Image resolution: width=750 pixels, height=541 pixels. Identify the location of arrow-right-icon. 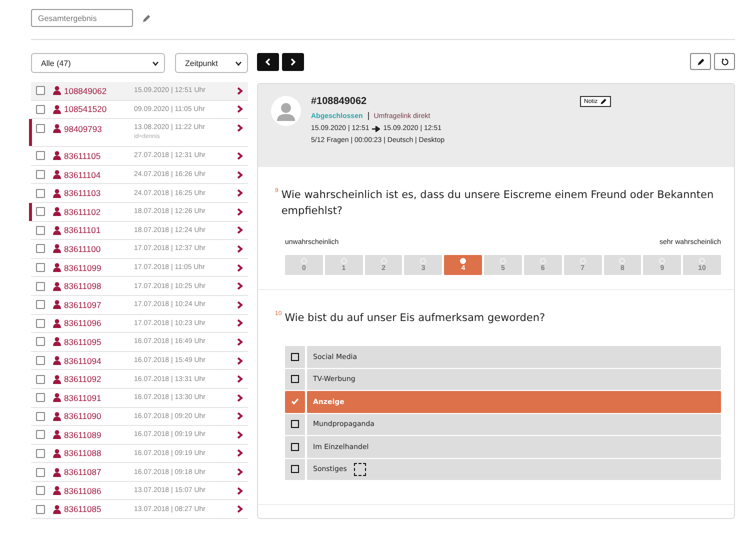
(376, 129).